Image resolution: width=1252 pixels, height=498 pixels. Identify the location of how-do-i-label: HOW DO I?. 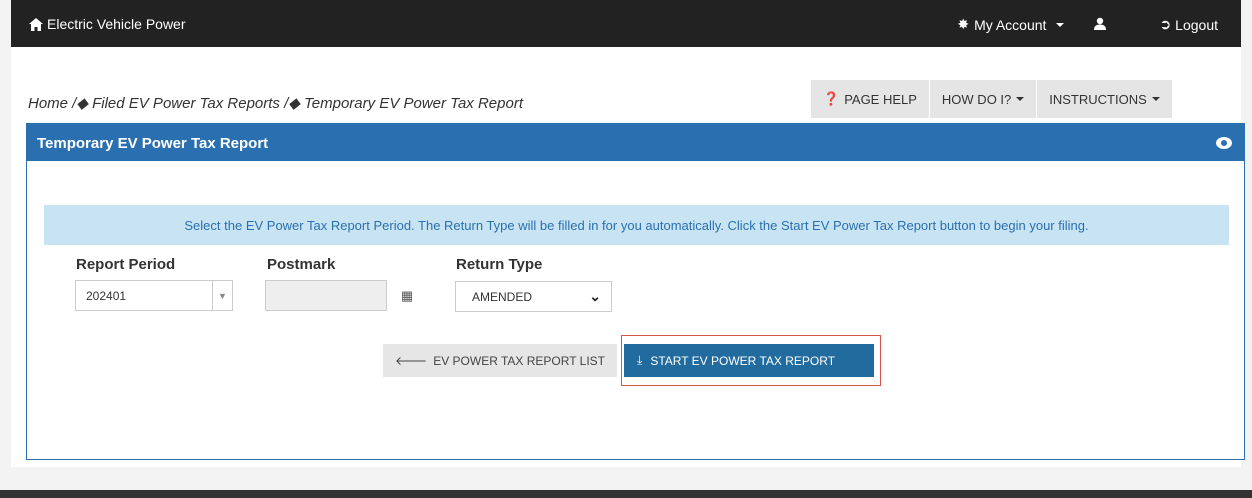
(976, 99).